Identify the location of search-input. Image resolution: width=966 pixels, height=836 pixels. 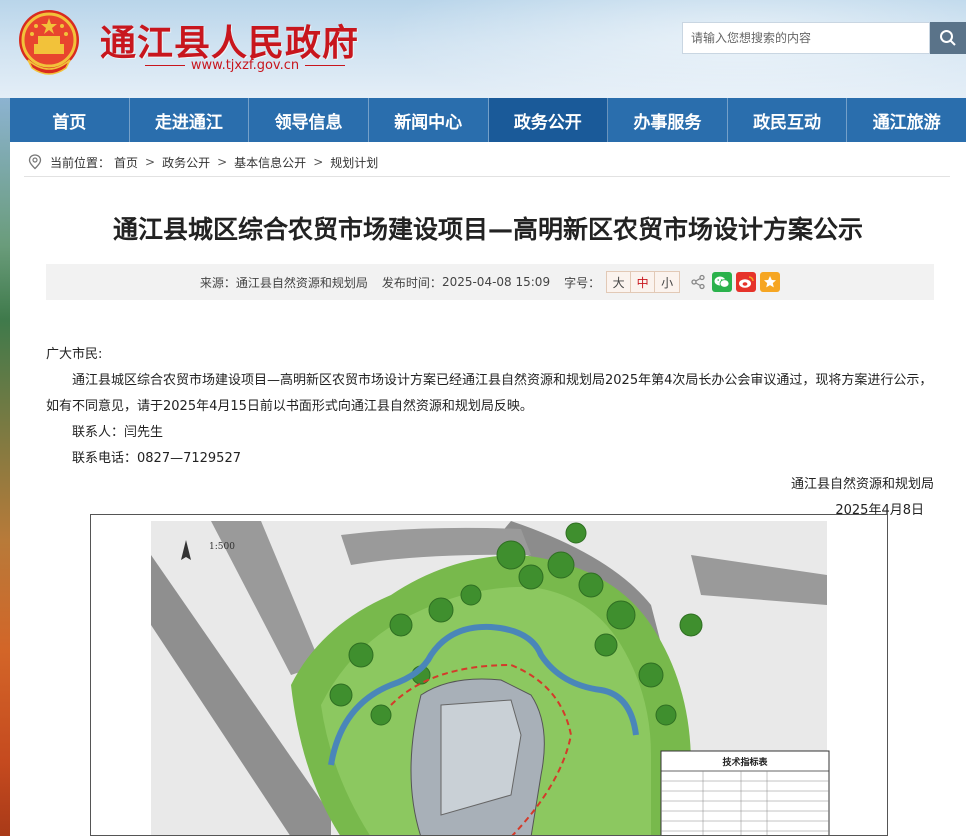
(806, 38).